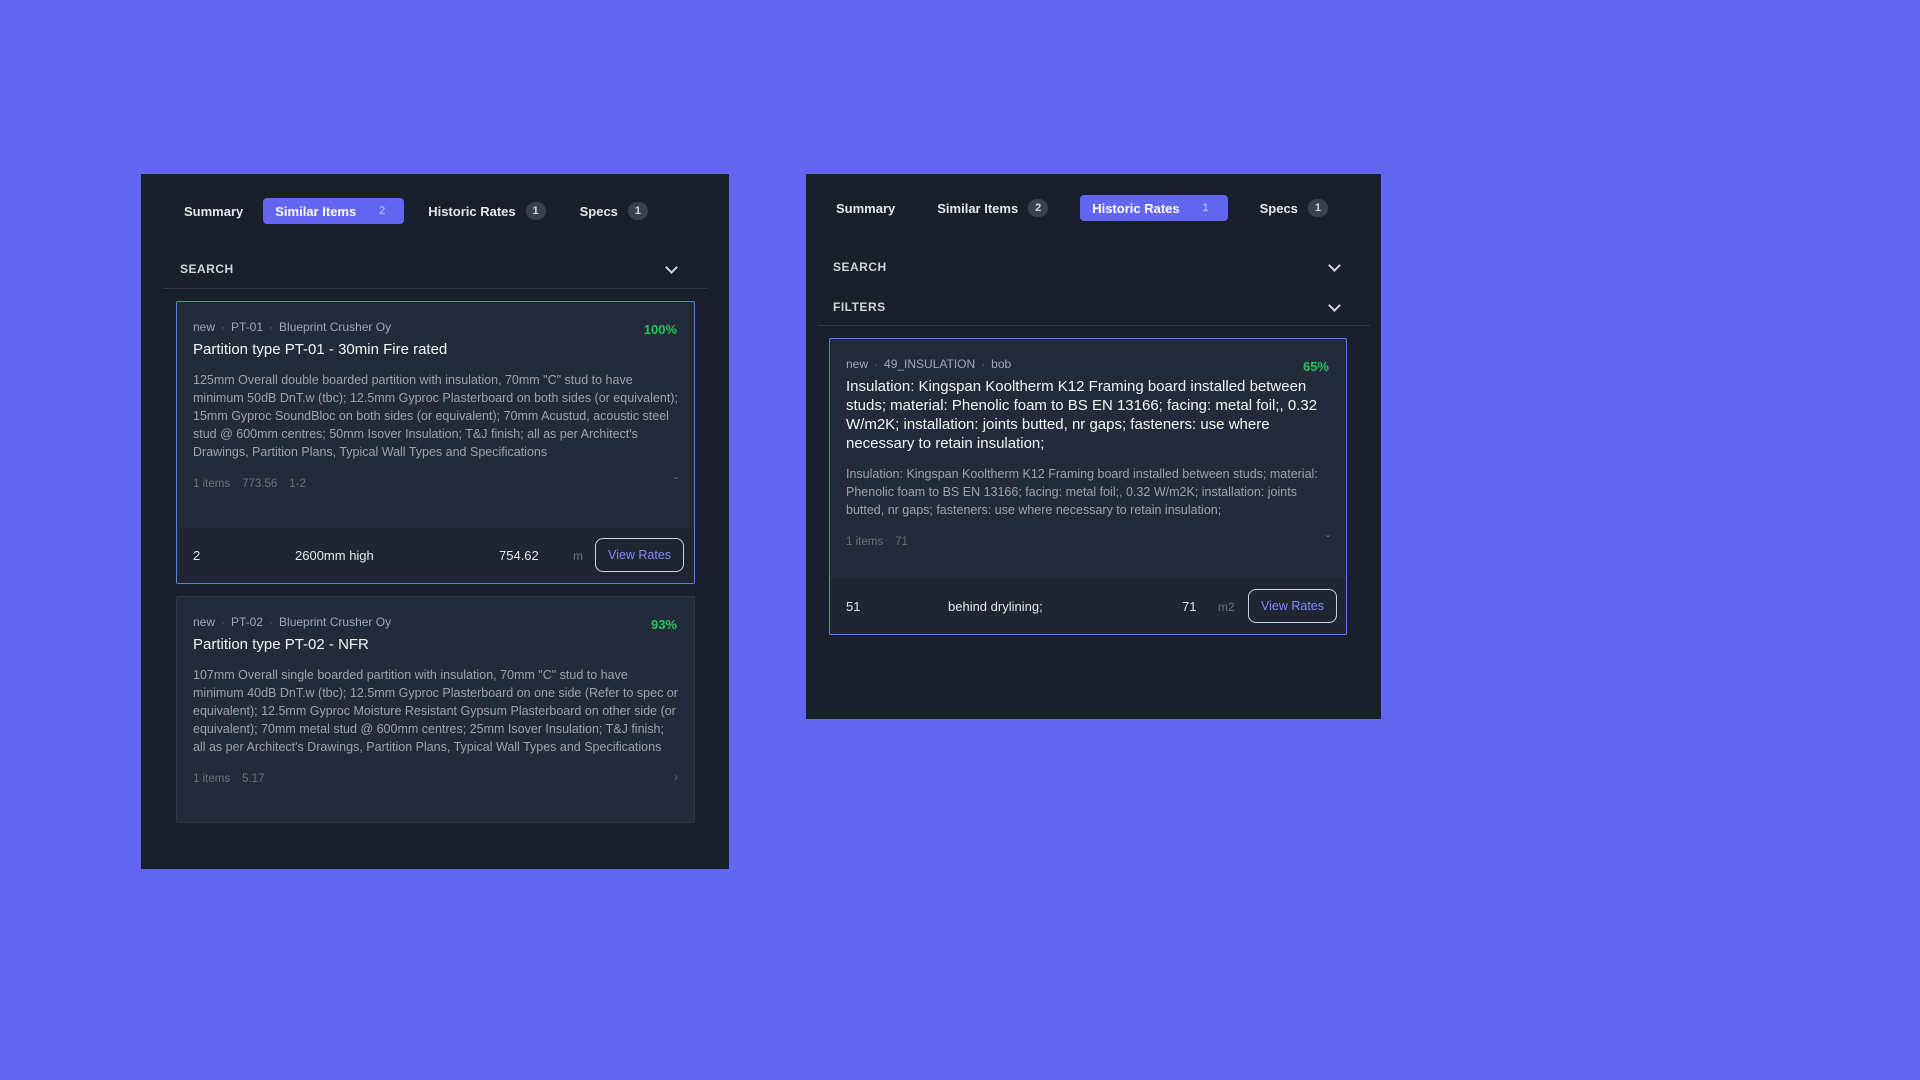  I want to click on rate-description: behind drylining;, so click(995, 606).